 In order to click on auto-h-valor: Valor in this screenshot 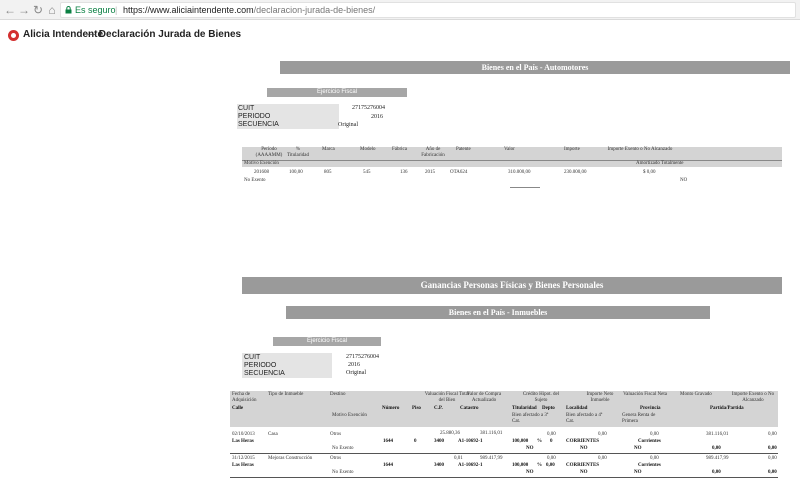, I will do `click(509, 149)`.